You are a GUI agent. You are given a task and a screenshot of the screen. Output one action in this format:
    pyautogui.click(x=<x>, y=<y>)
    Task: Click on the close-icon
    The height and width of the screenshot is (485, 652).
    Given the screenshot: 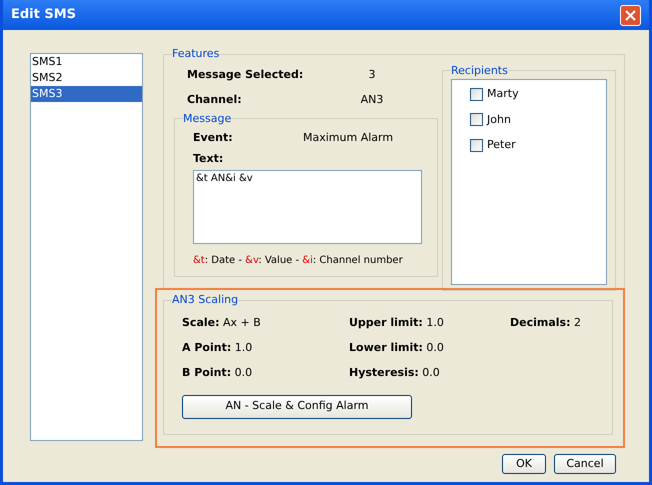 What is the action you would take?
    pyautogui.click(x=630, y=15)
    